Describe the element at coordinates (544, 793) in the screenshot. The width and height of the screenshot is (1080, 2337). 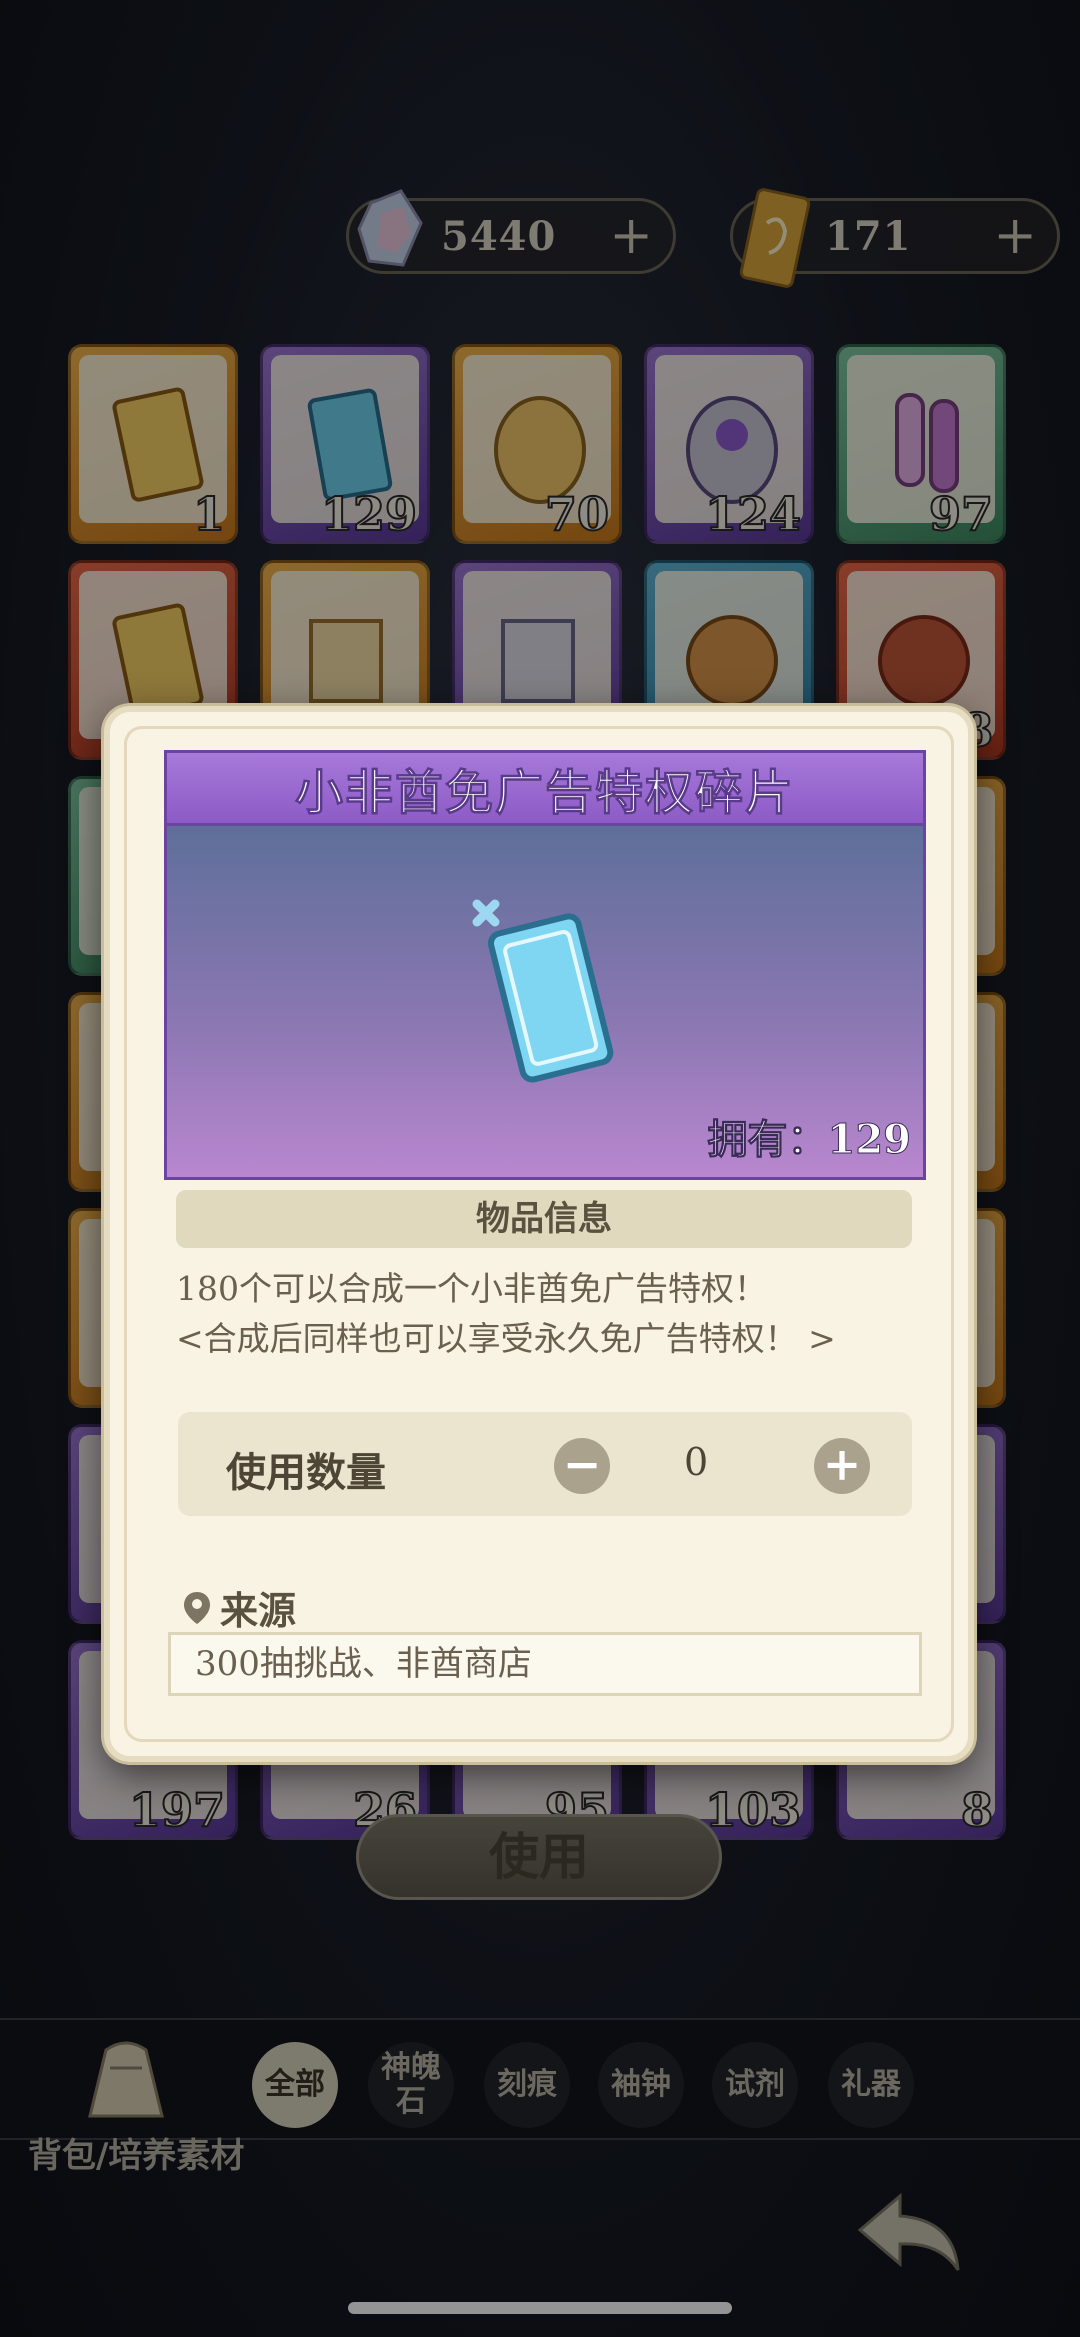
I see `modal-title: 小非酋免广告特权碎片` at that location.